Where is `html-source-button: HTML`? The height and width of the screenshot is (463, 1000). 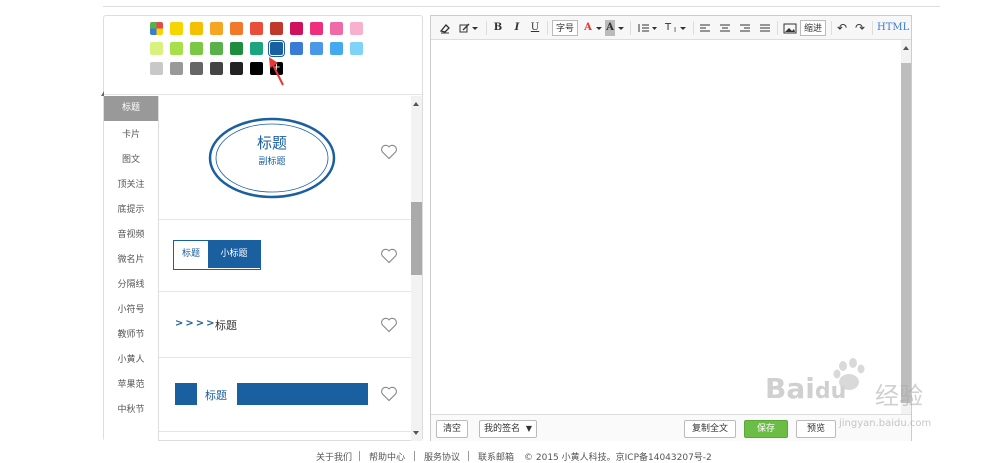 html-source-button: HTML is located at coordinates (893, 28).